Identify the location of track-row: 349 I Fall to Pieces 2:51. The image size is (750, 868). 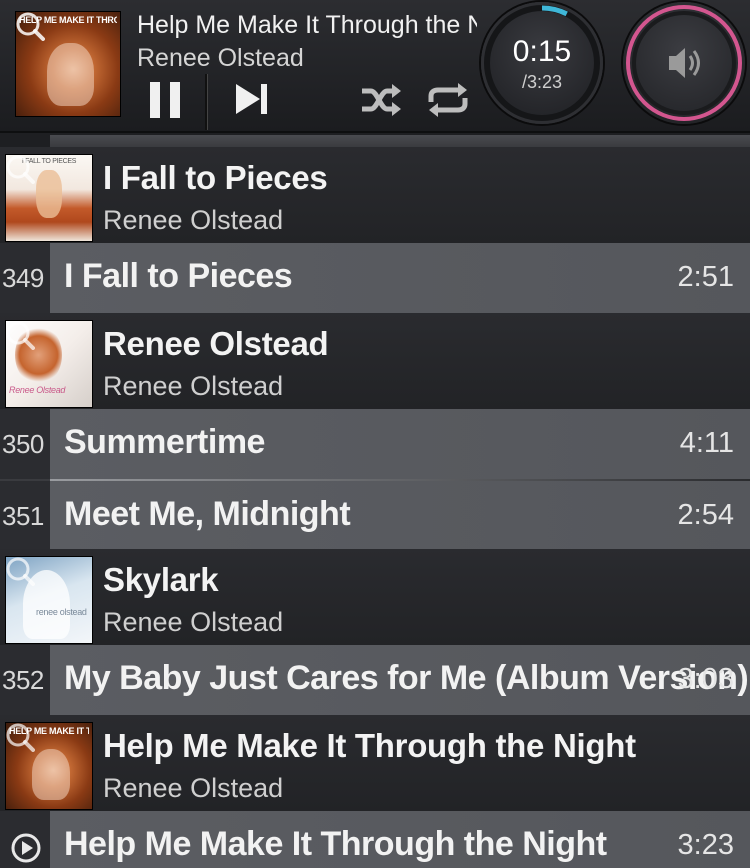
(375, 278).